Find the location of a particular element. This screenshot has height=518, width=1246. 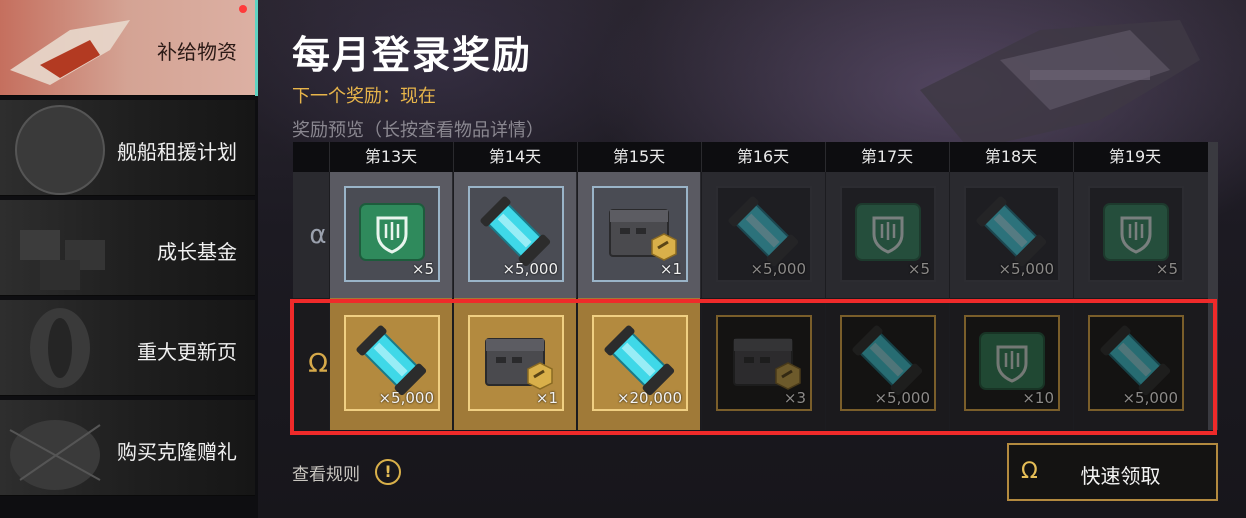

day-header: 第13天 is located at coordinates (390, 157).